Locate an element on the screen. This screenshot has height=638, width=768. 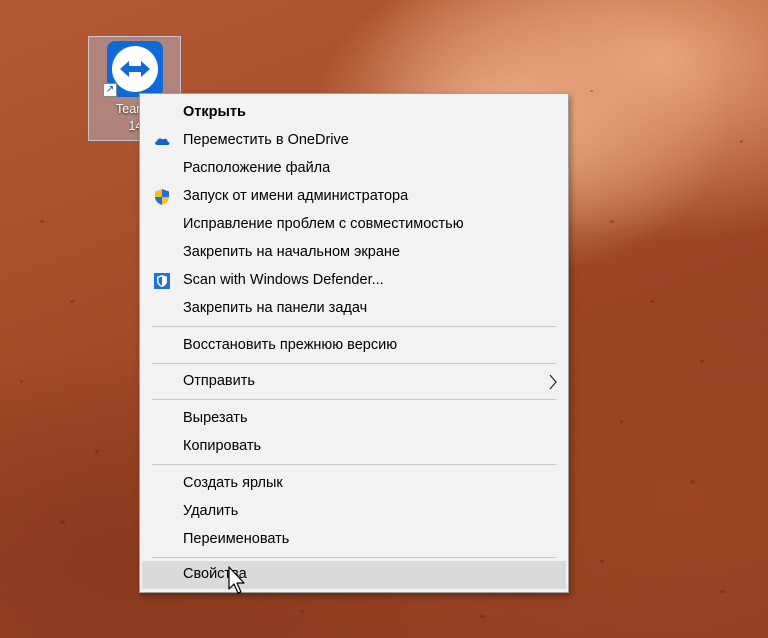
menu-item-label: Создать ярлык is located at coordinates (233, 483).